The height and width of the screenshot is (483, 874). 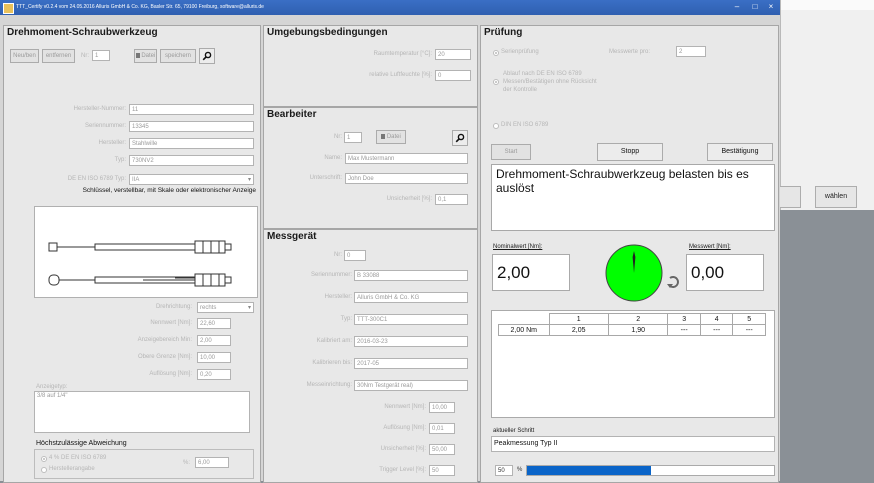 What do you see at coordinates (214, 340) in the screenshot?
I see `param-min-field: 2,00` at bounding box center [214, 340].